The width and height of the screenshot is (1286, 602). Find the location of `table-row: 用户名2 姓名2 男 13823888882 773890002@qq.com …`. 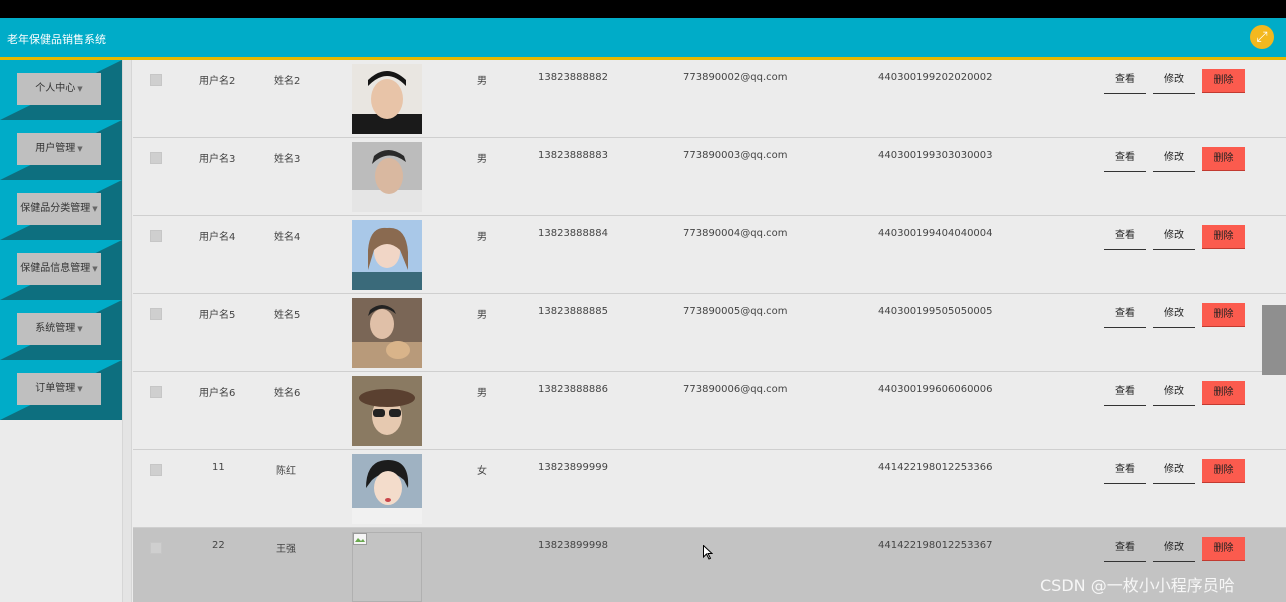

table-row: 用户名2 姓名2 男 13823888882 773890002@qq.com … is located at coordinates (709, 99).